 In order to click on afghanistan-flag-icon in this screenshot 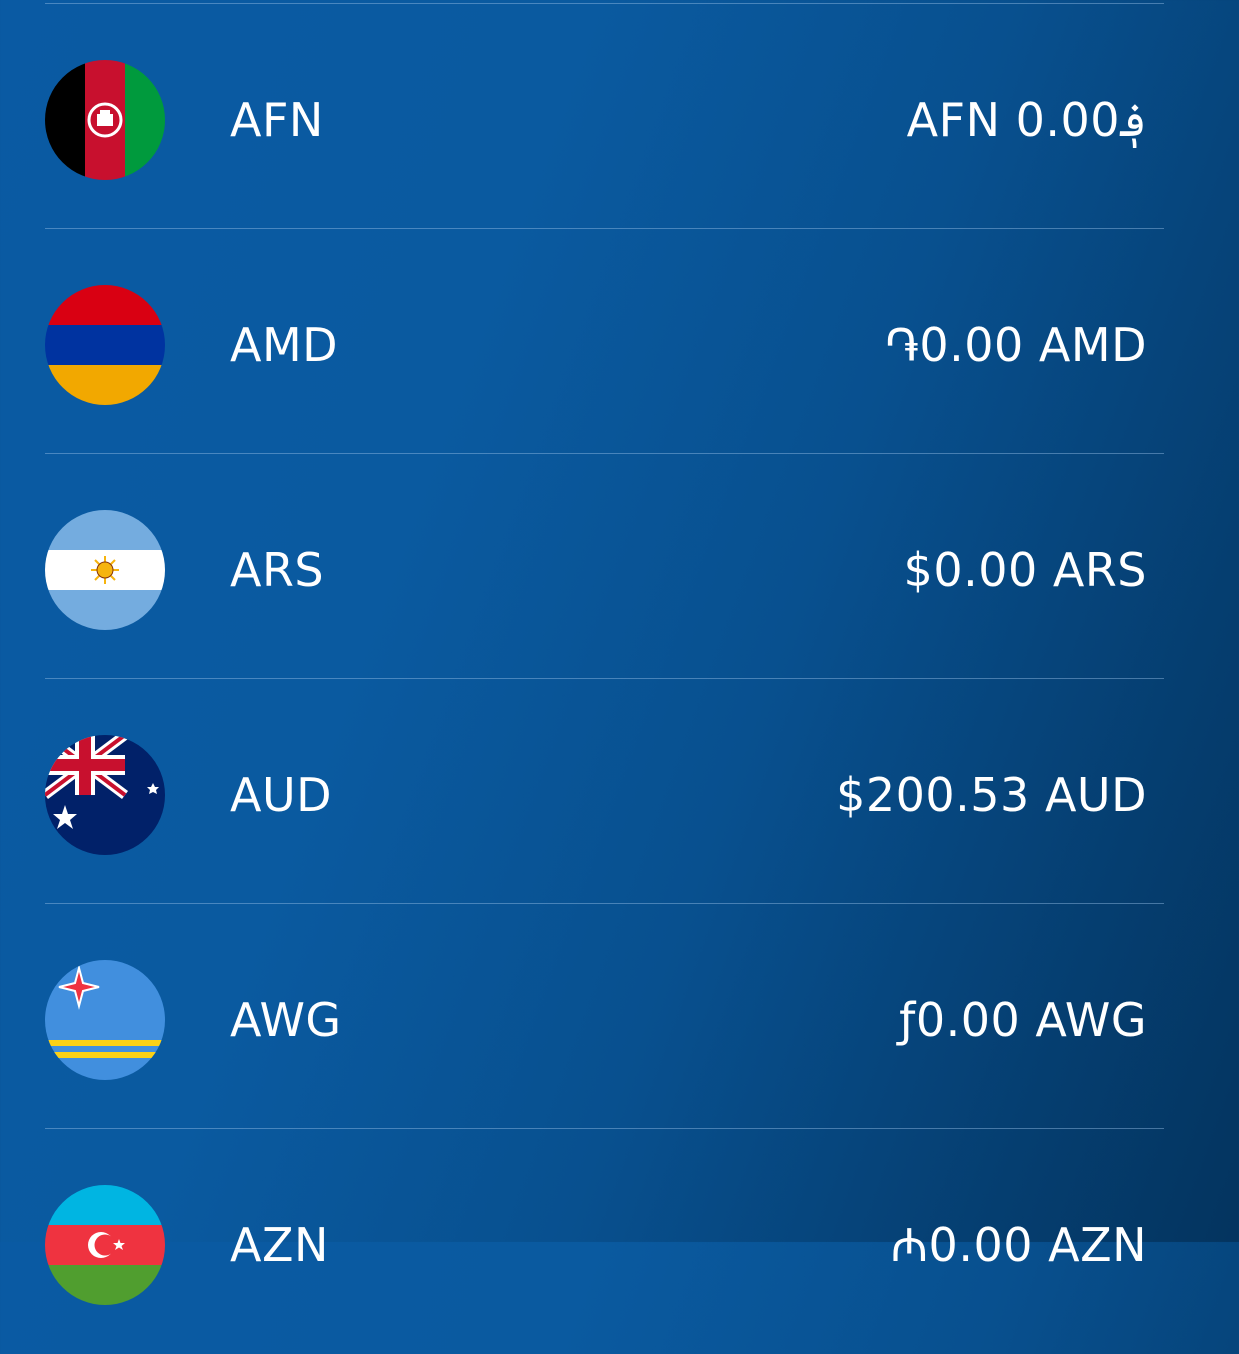, I will do `click(105, 120)`.